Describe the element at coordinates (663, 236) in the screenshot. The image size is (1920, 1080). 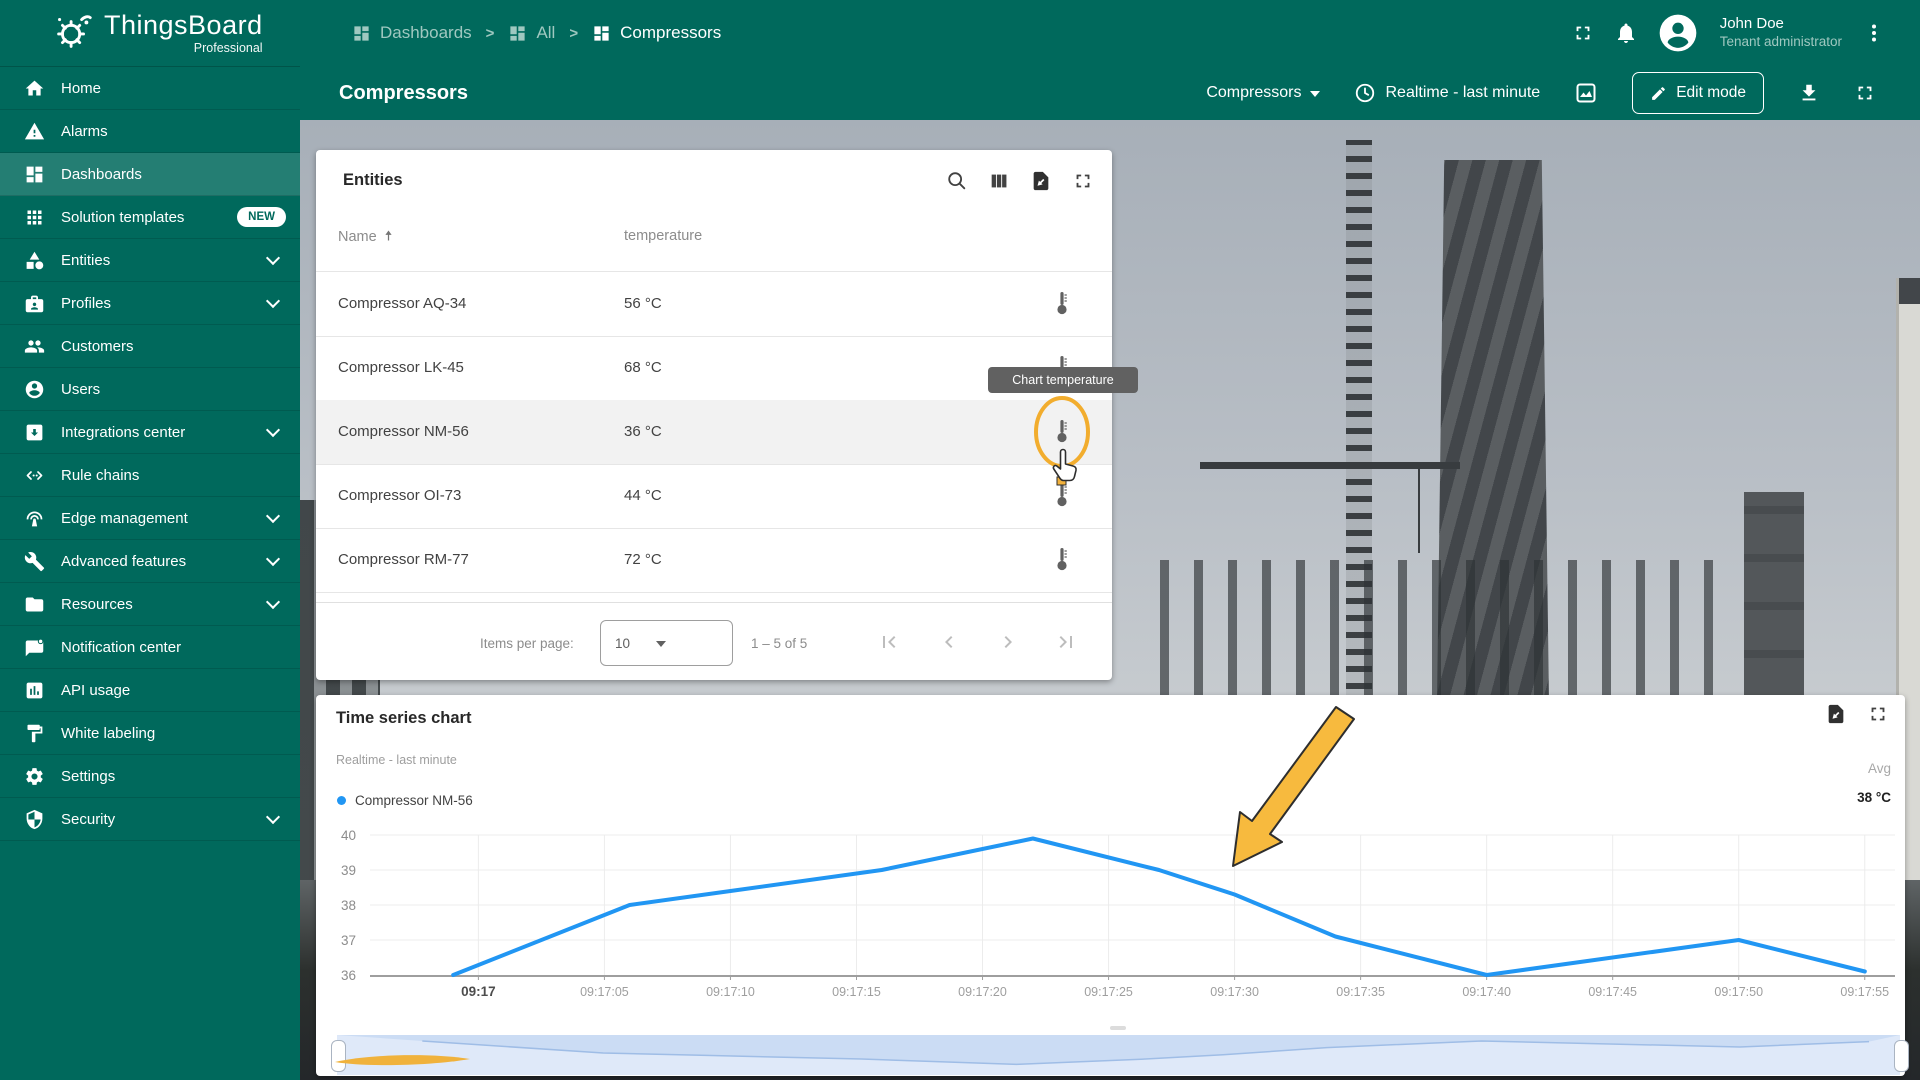
I see `column-header-temperature: temperature` at that location.